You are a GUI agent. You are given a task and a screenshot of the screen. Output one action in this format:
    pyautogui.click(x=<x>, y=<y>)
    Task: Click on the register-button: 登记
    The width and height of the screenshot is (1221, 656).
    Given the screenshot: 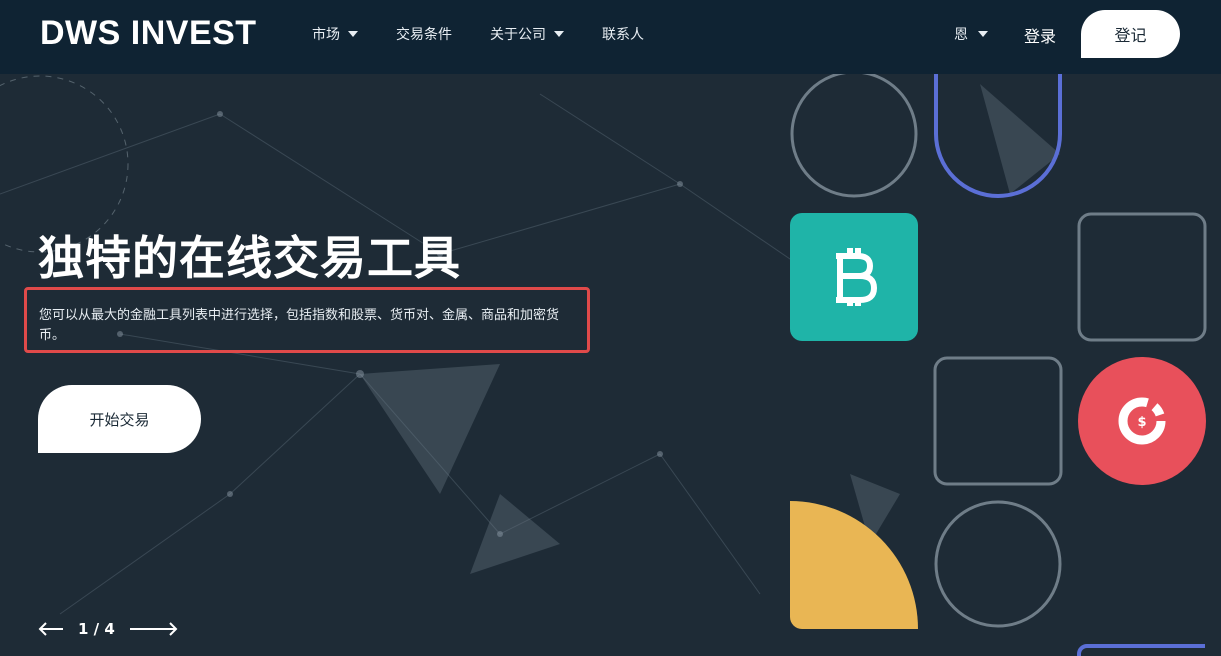 What is the action you would take?
    pyautogui.click(x=1130, y=34)
    